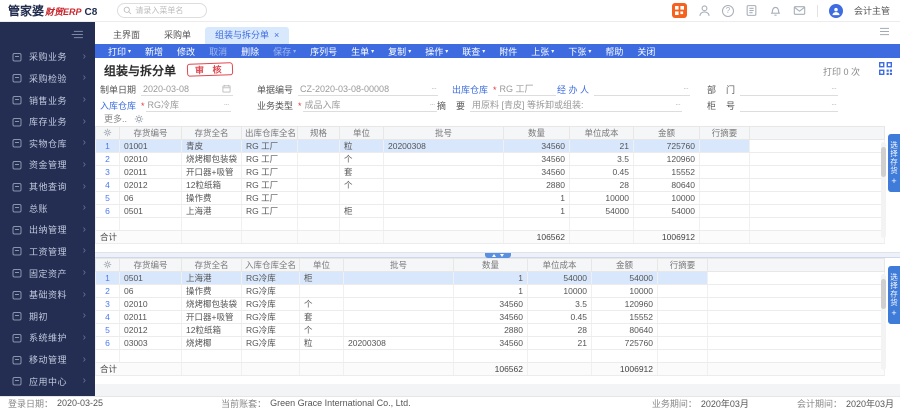 Image resolution: width=900 pixels, height=409 pixels. I want to click on cell-amount: 15552, so click(666, 172).